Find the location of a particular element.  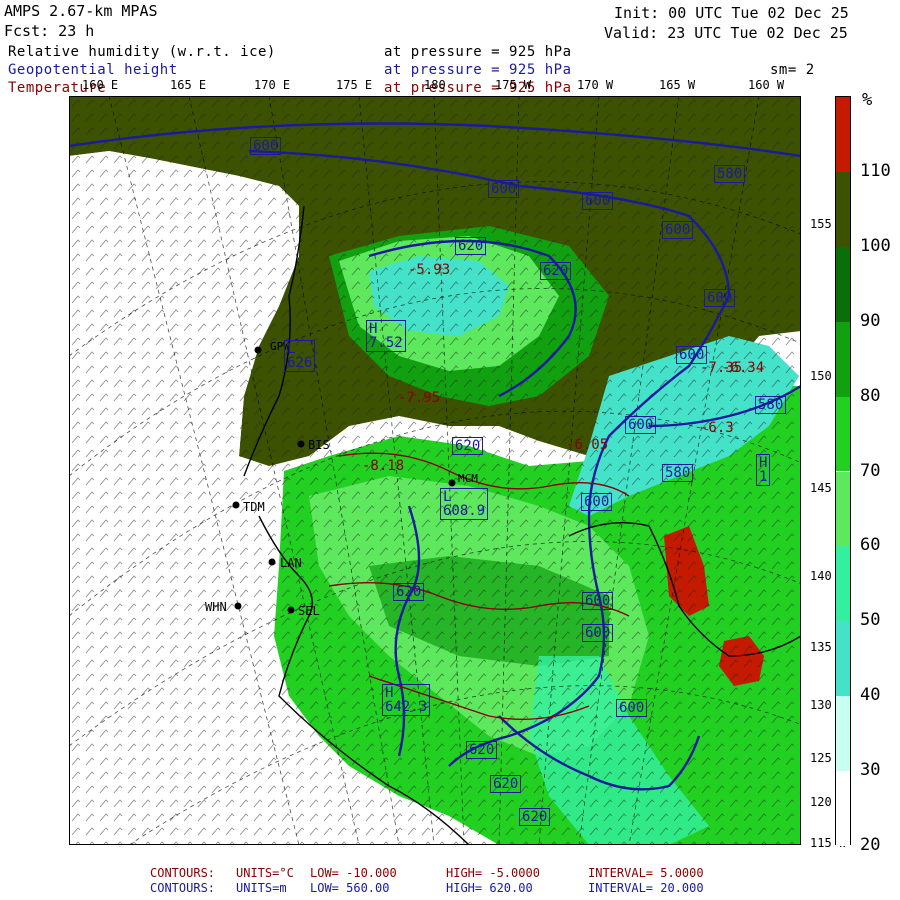

forecast-hour: Fcst: 23 h is located at coordinates (49, 31).